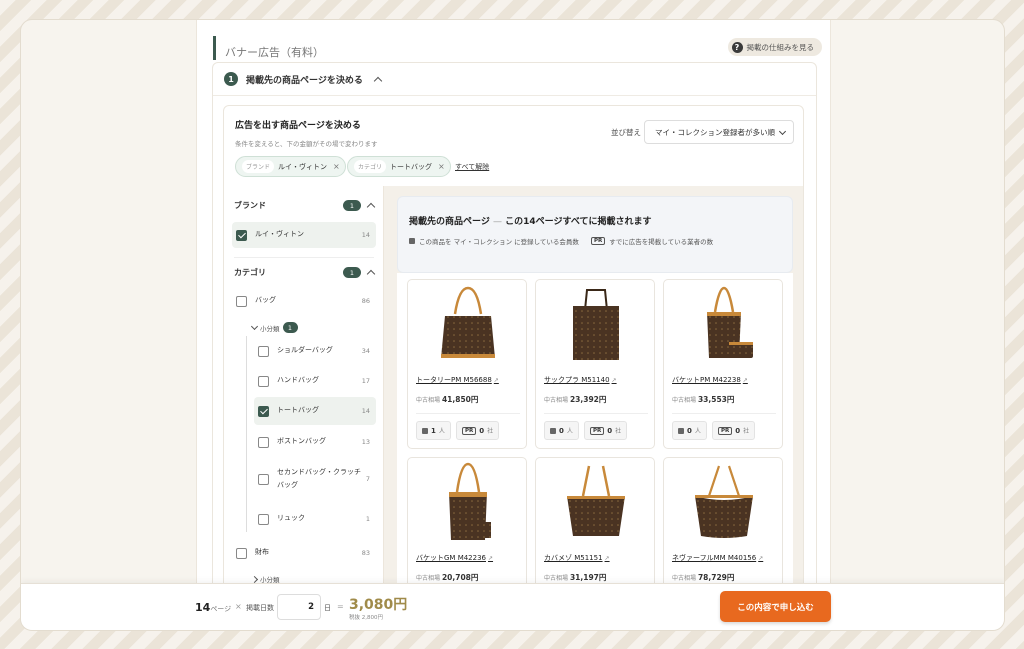 The height and width of the screenshot is (649, 1024). Describe the element at coordinates (317, 442) in the screenshot. I see `subcategory-option-boston-bag: ボストンバッグ 13` at that location.